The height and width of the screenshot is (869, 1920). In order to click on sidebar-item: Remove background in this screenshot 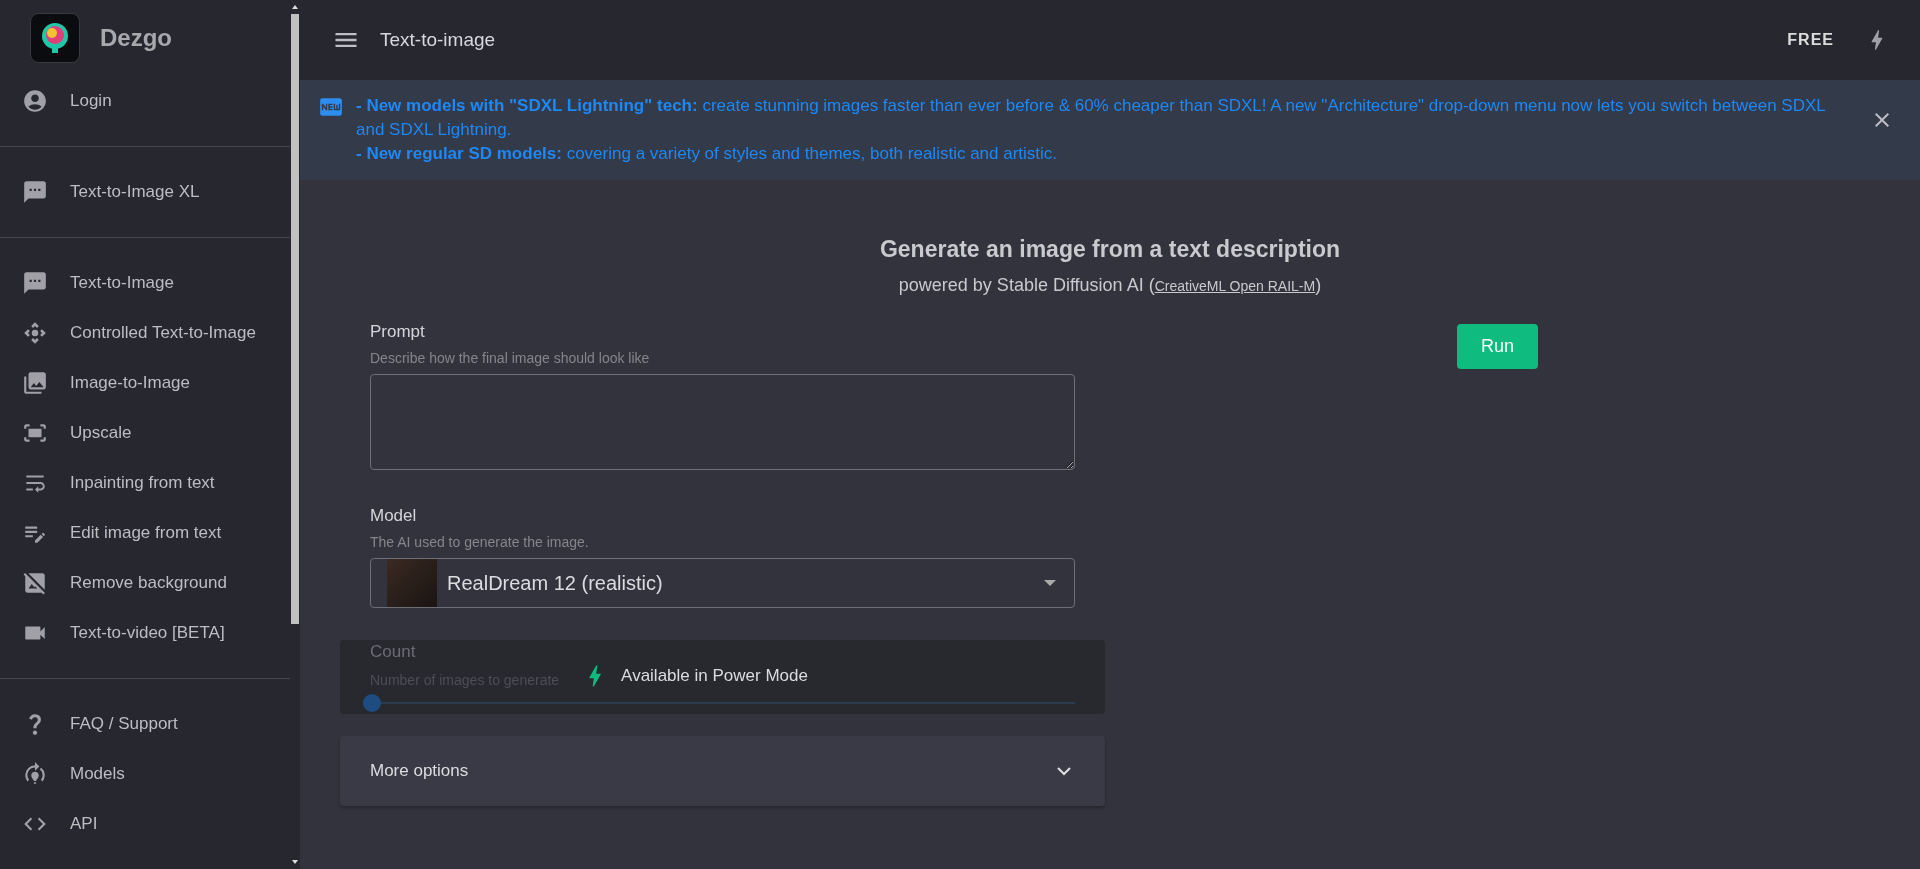, I will do `click(145, 583)`.